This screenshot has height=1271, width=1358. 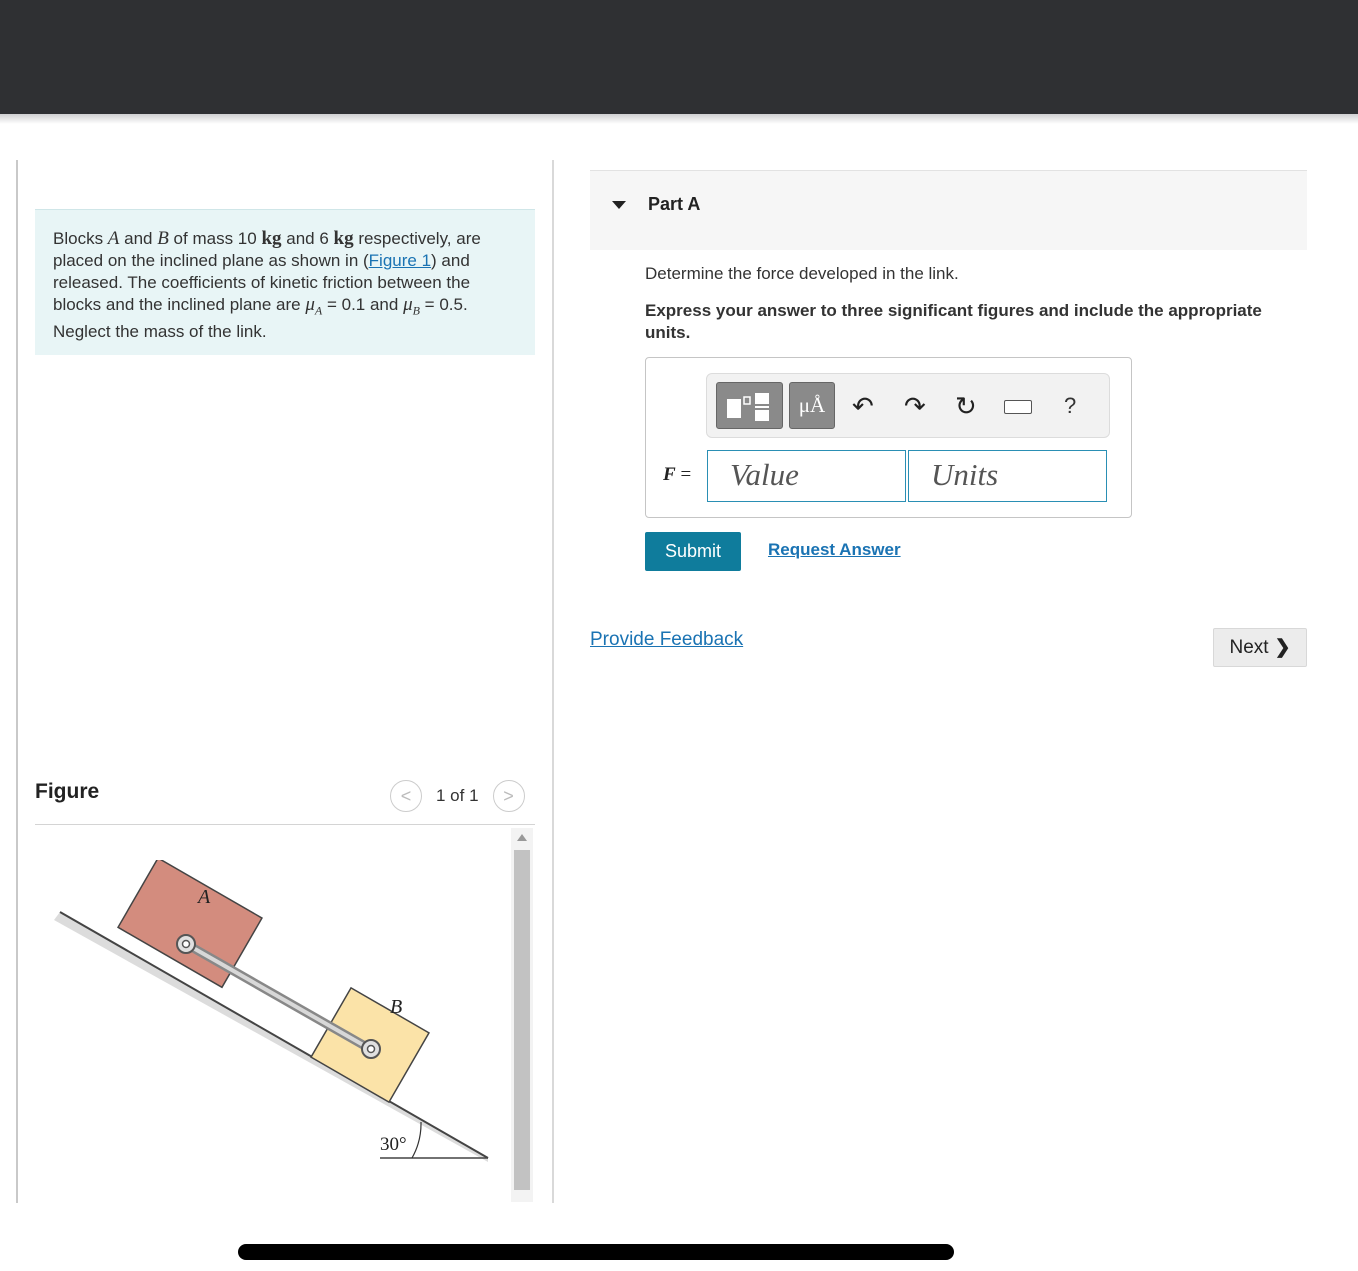 What do you see at coordinates (67, 791) in the screenshot?
I see `figure-title: Figure` at bounding box center [67, 791].